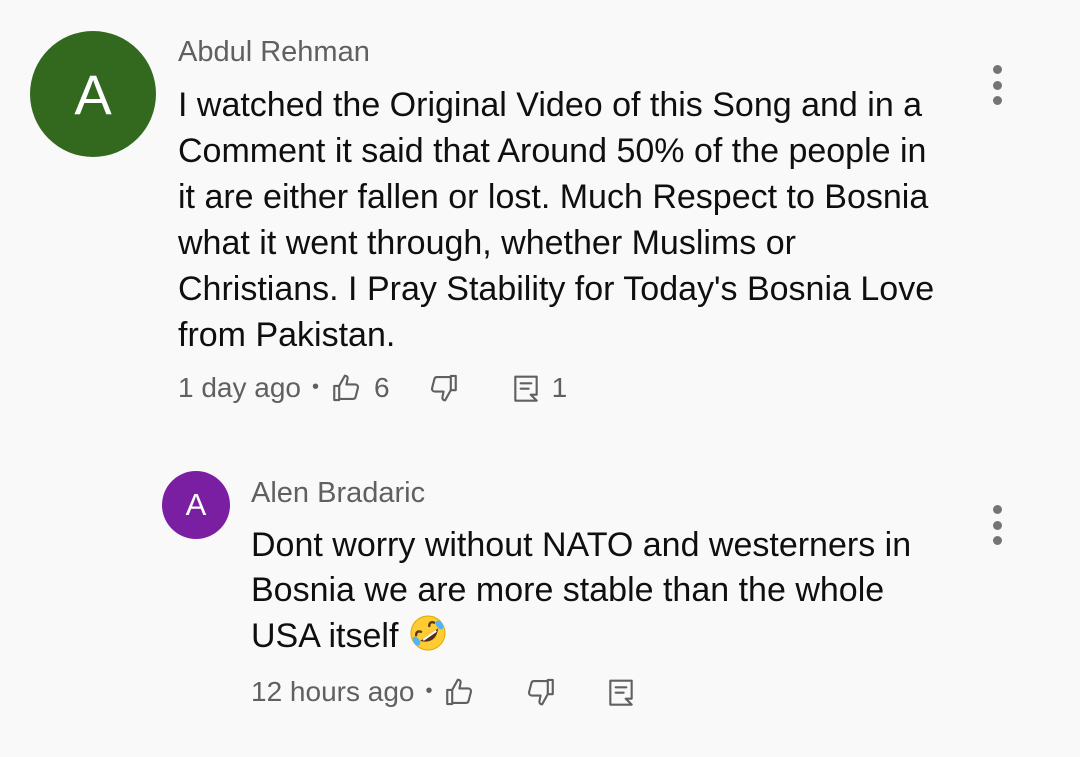 This screenshot has height=757, width=1080. Describe the element at coordinates (382, 387) in the screenshot. I see `like-count: 6` at that location.